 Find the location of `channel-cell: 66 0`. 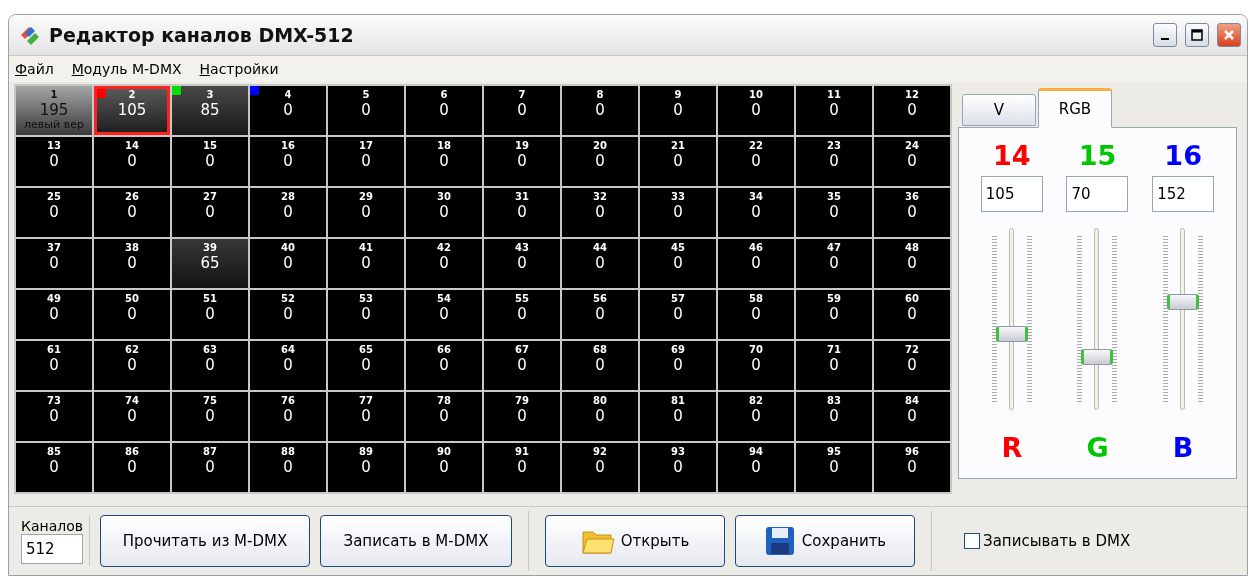

channel-cell: 66 0 is located at coordinates (444, 365).